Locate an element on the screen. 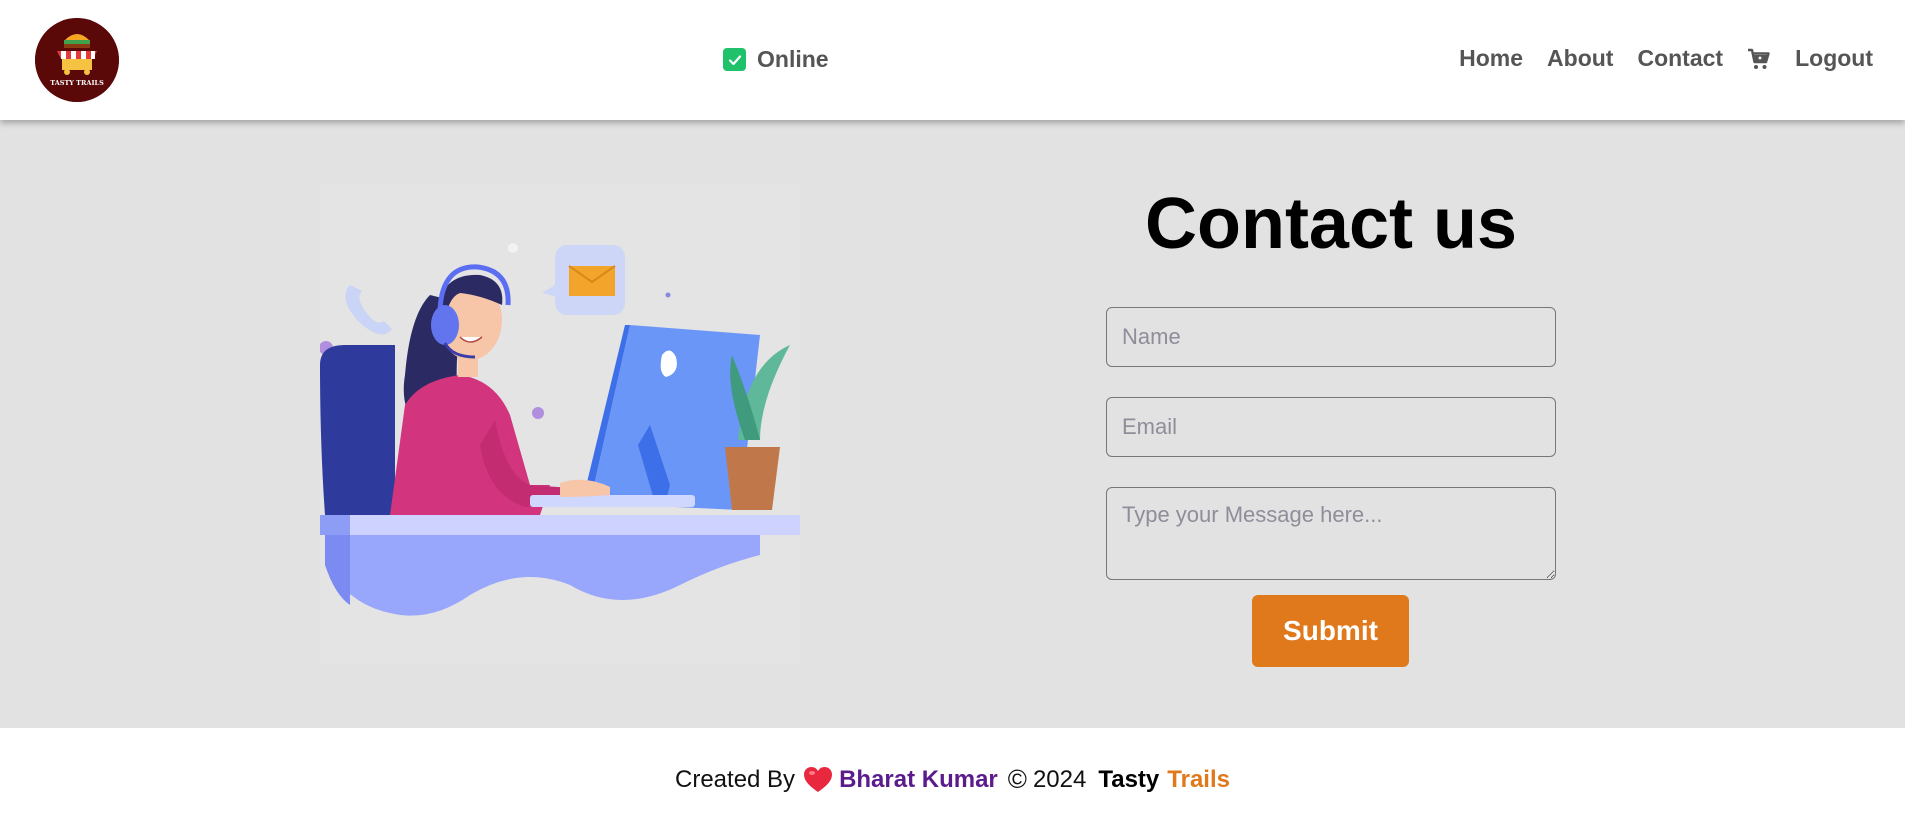  page-title: Contact us is located at coordinates (1331, 224).